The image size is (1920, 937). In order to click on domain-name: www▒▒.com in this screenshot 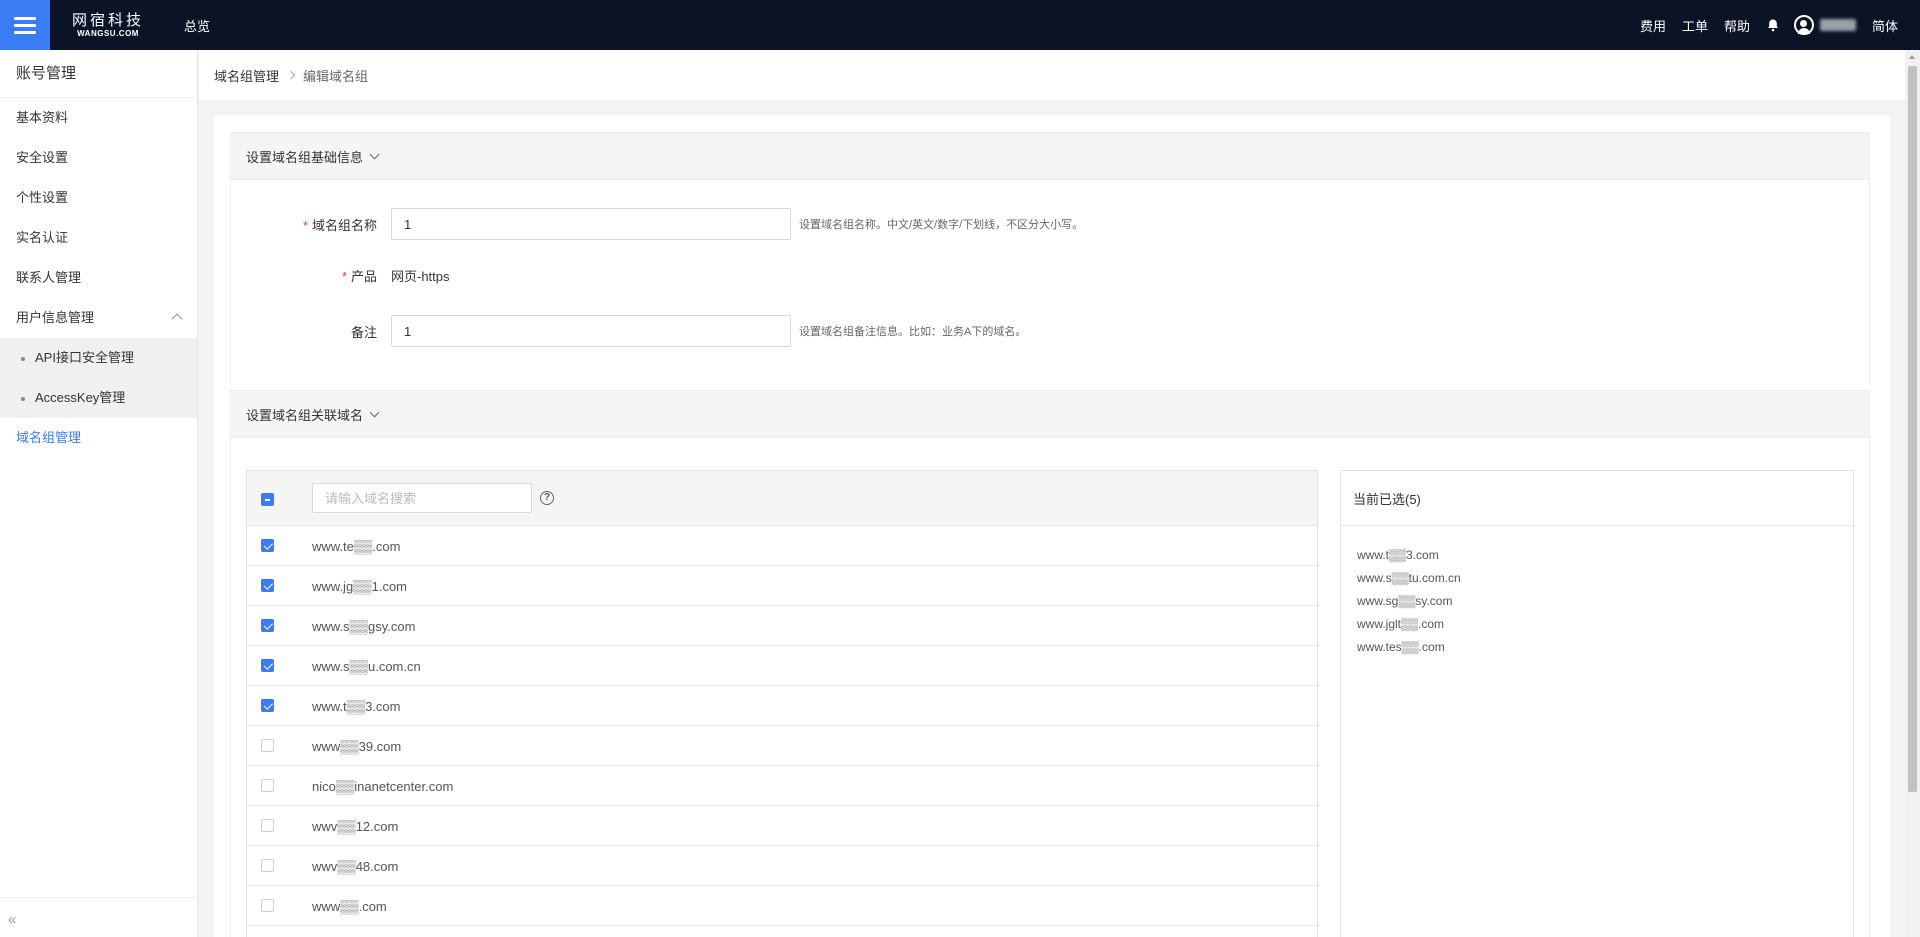, I will do `click(349, 906)`.